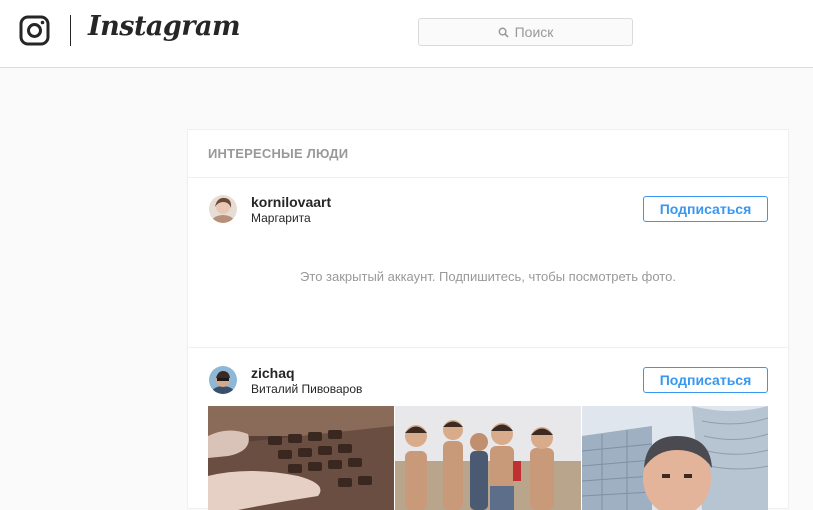  Describe the element at coordinates (164, 26) in the screenshot. I see `instagram-wordmark: Instagram` at that location.